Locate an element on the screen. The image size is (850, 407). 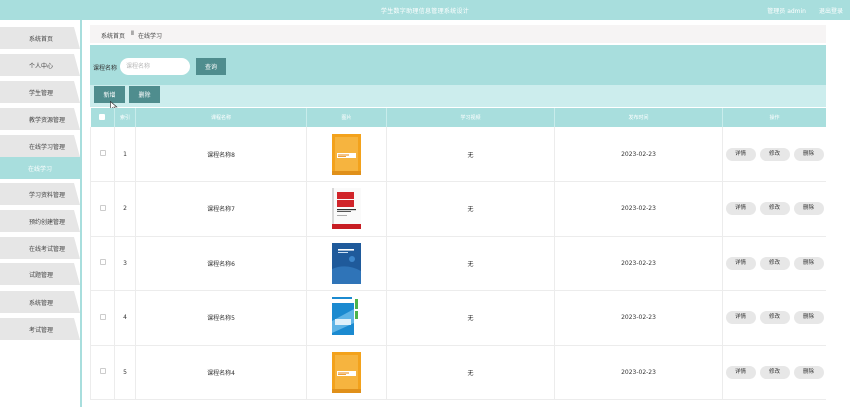
search-input is located at coordinates (155, 66).